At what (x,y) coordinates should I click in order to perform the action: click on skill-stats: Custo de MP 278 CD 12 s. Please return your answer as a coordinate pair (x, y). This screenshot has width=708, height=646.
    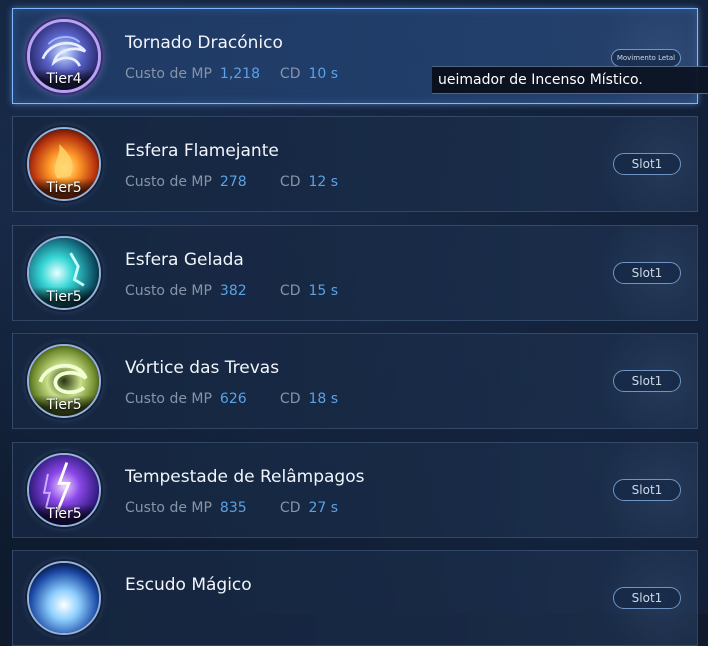
    Looking at the image, I should click on (231, 182).